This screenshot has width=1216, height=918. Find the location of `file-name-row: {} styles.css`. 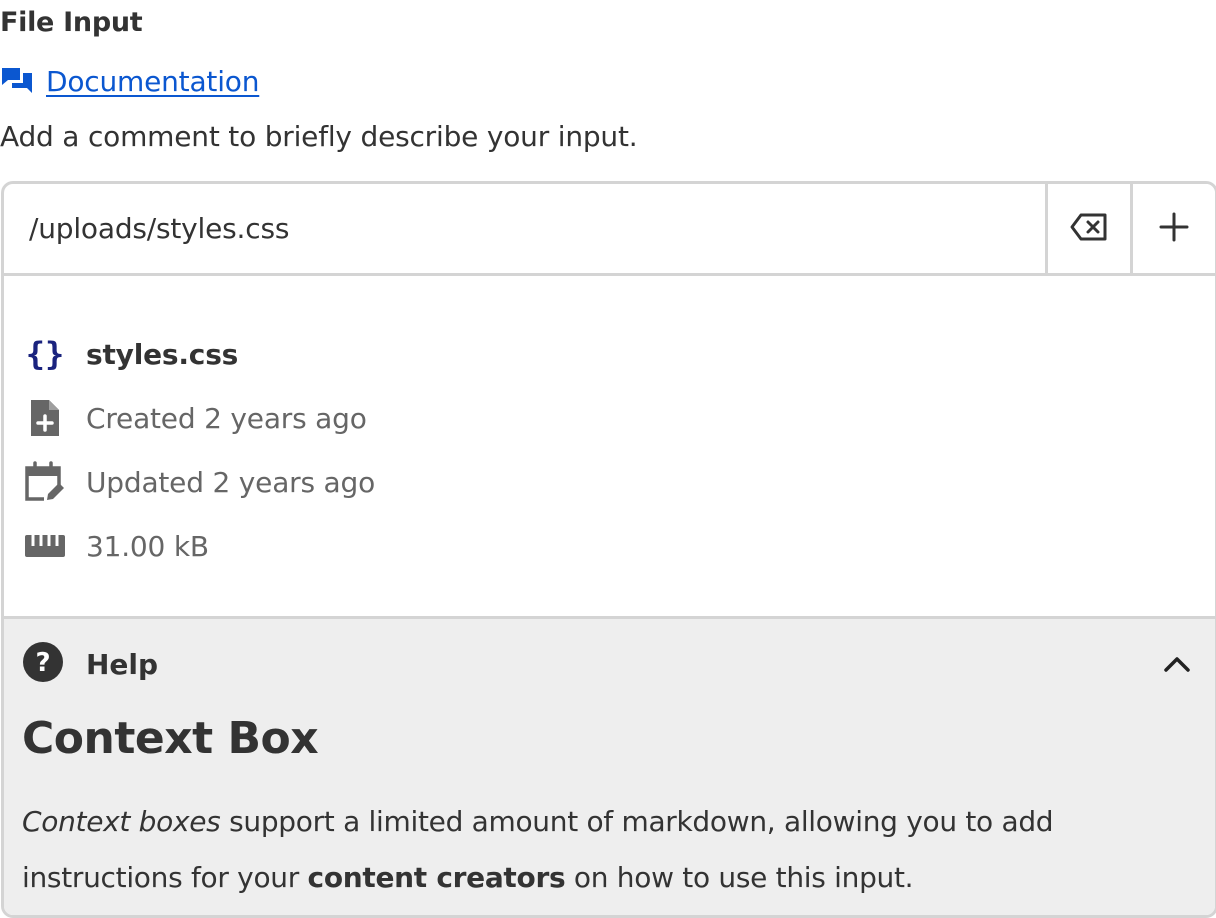

file-name-row: {} styles.css is located at coordinates (131, 354).